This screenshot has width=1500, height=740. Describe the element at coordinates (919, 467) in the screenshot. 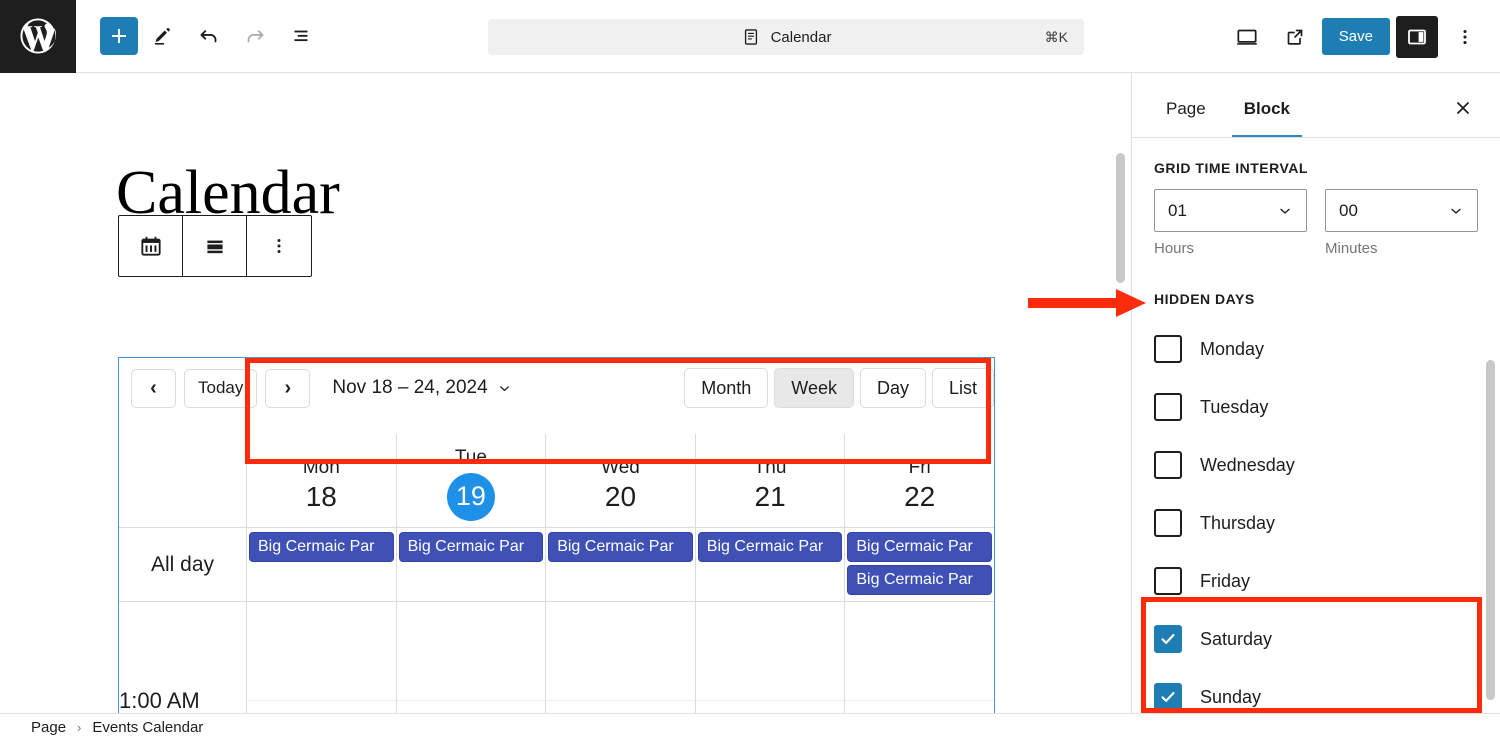

I see `day-name: Fri` at that location.